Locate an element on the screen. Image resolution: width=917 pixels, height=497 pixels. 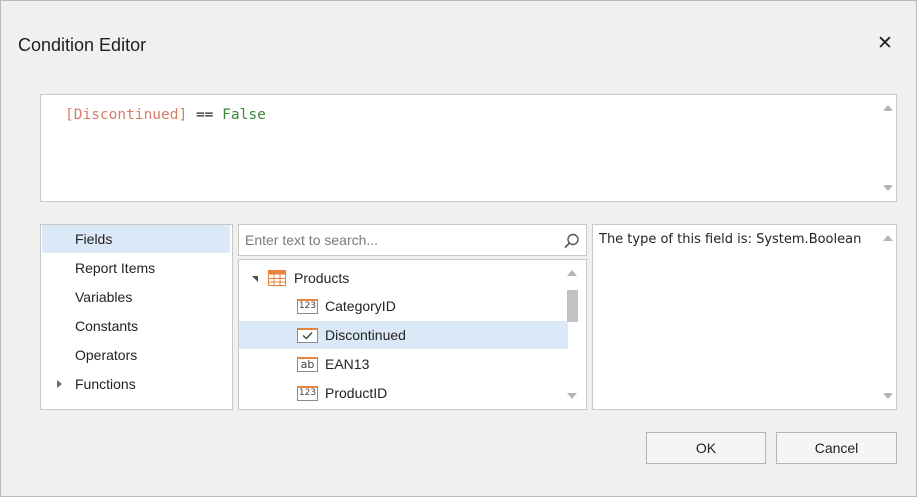
tree-node-categoryid: 123 CategoryID is located at coordinates (403, 306).